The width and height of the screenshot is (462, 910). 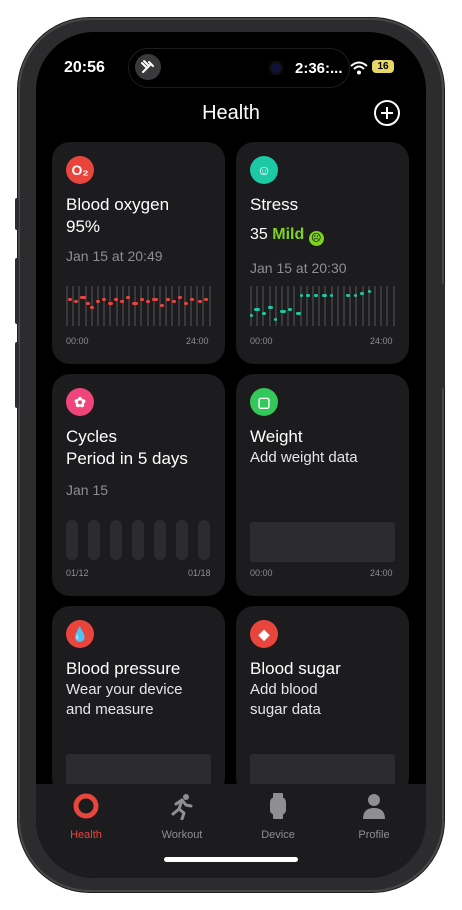 What do you see at coordinates (276, 436) in the screenshot?
I see `card-title: Weight` at bounding box center [276, 436].